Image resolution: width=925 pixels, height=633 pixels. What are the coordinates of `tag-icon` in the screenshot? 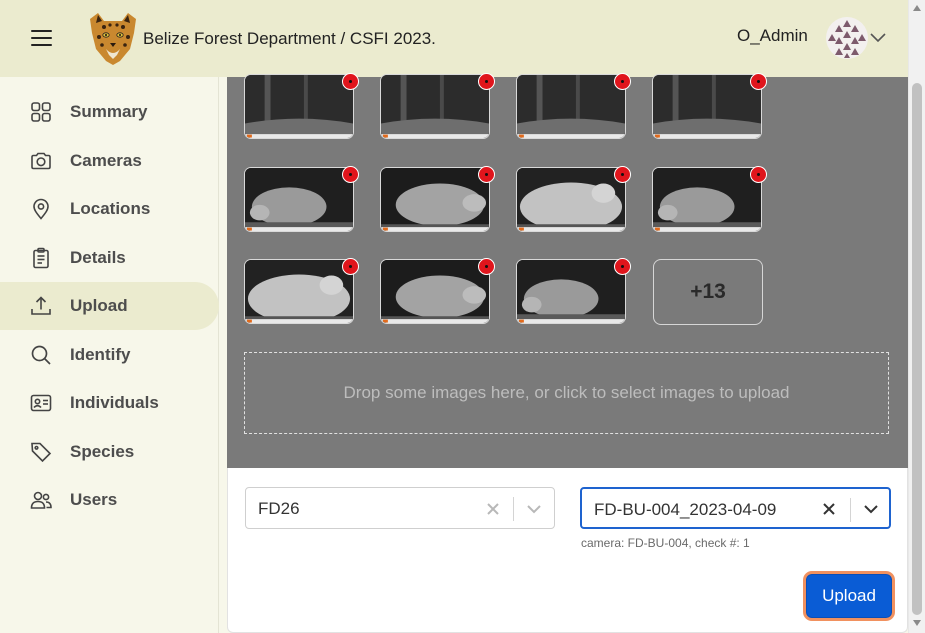 It's located at (41, 452).